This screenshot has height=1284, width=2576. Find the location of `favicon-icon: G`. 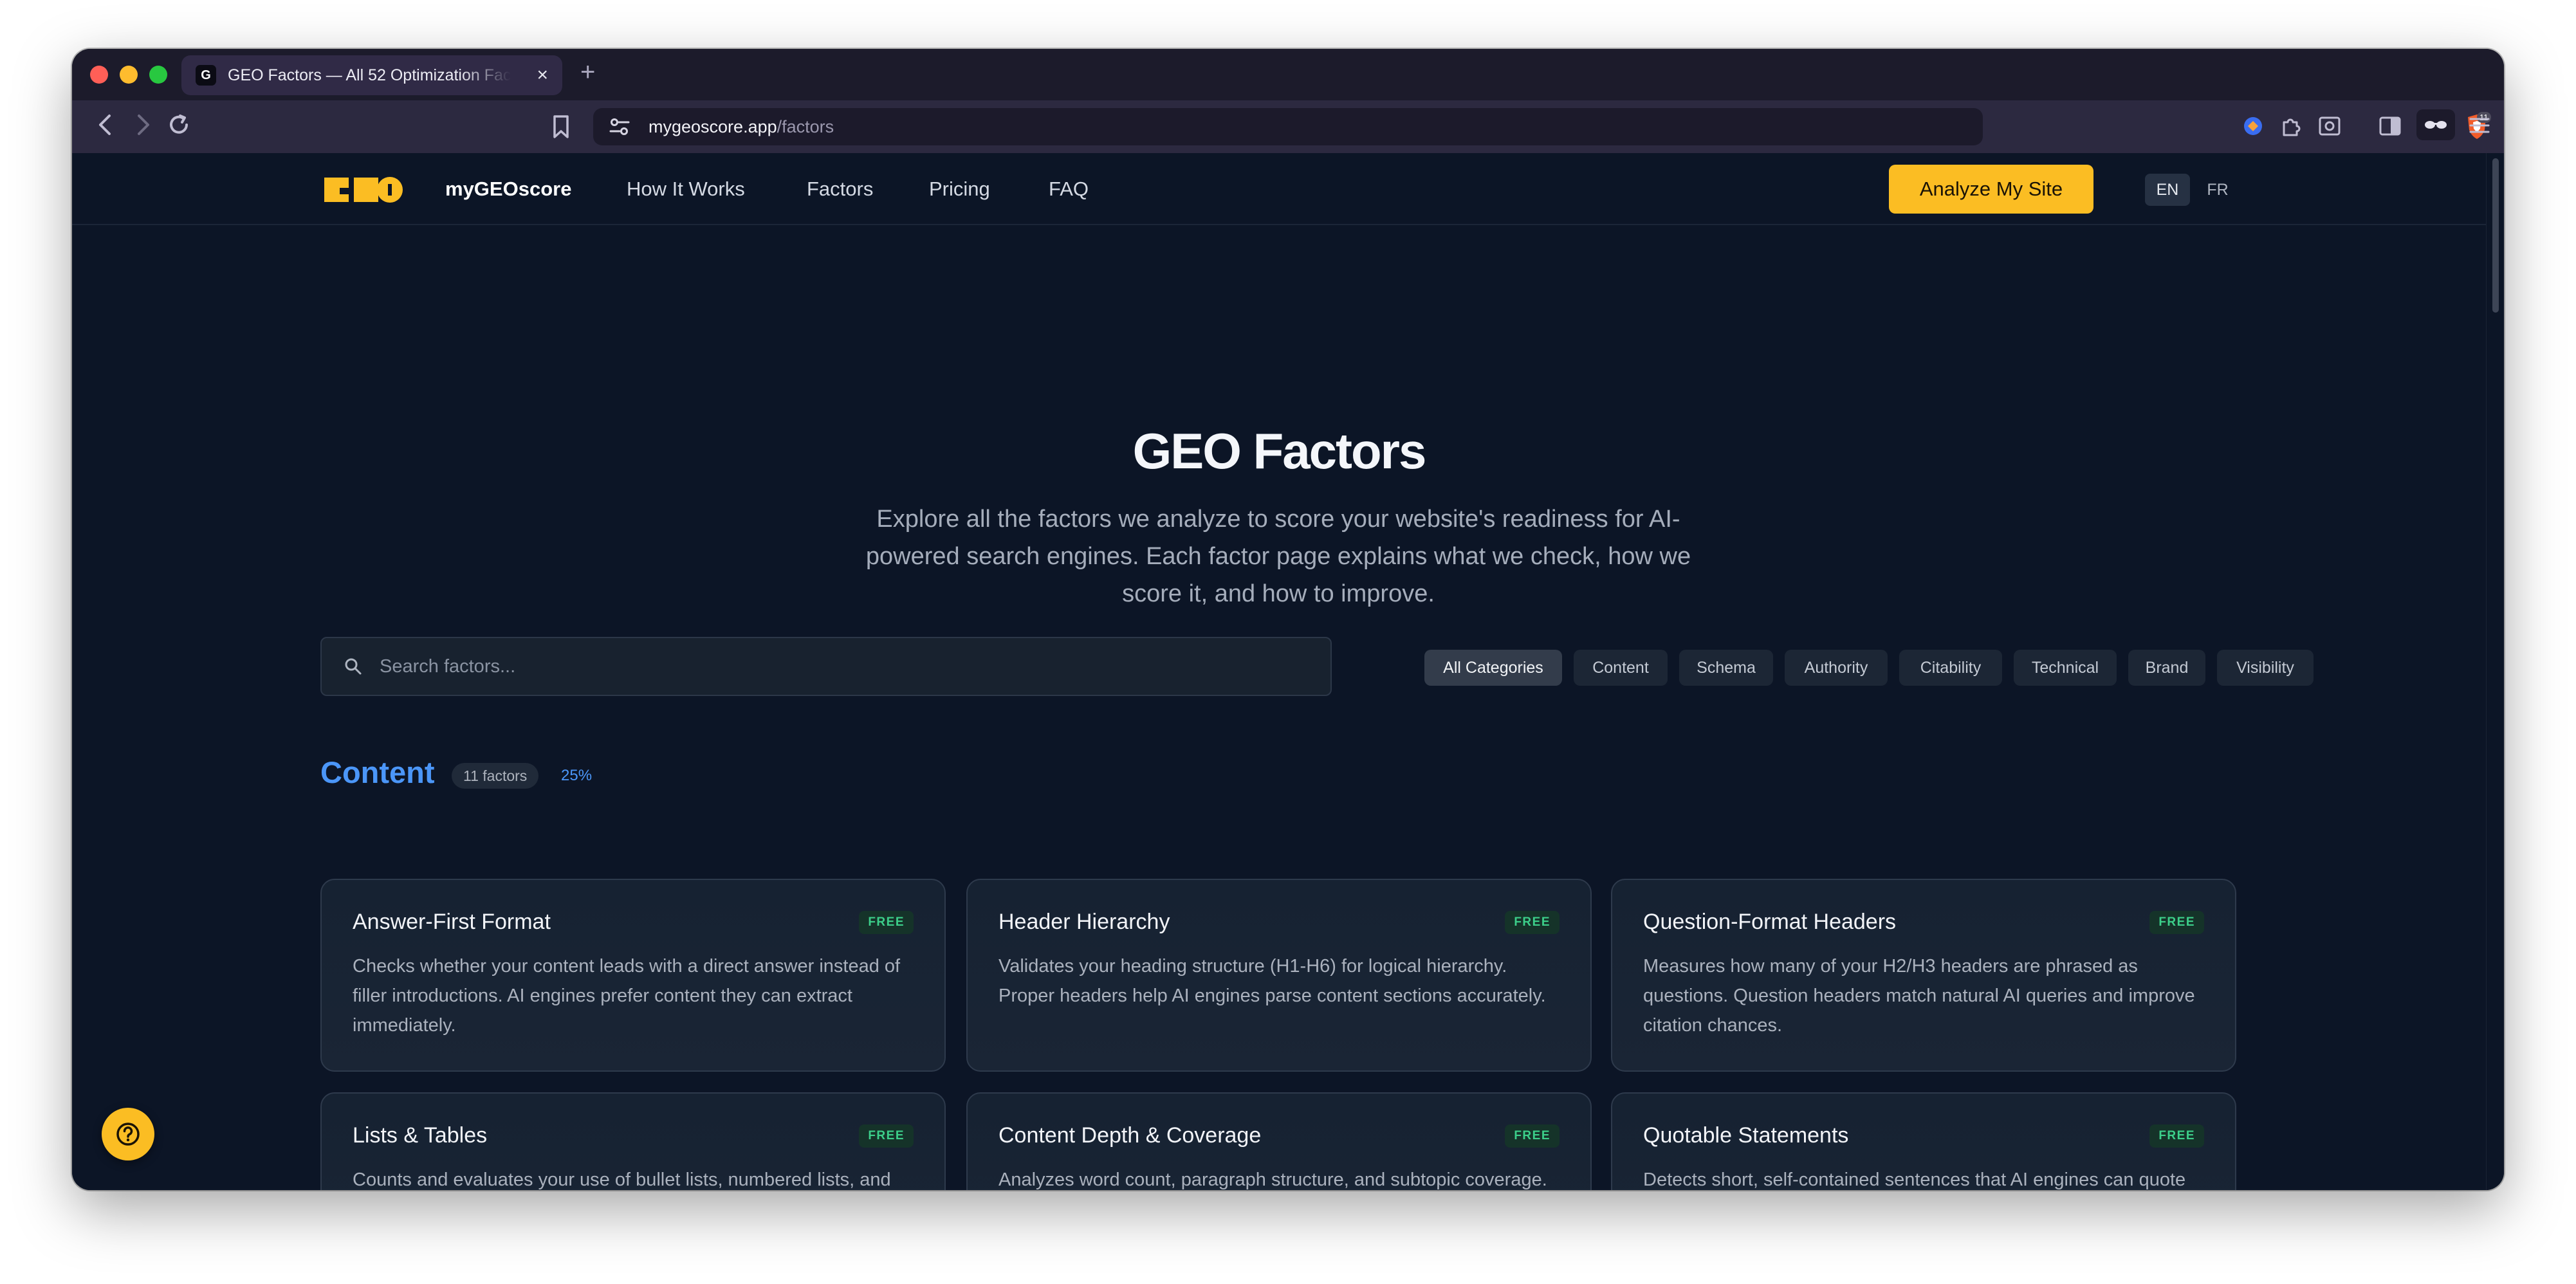

favicon-icon: G is located at coordinates (206, 75).